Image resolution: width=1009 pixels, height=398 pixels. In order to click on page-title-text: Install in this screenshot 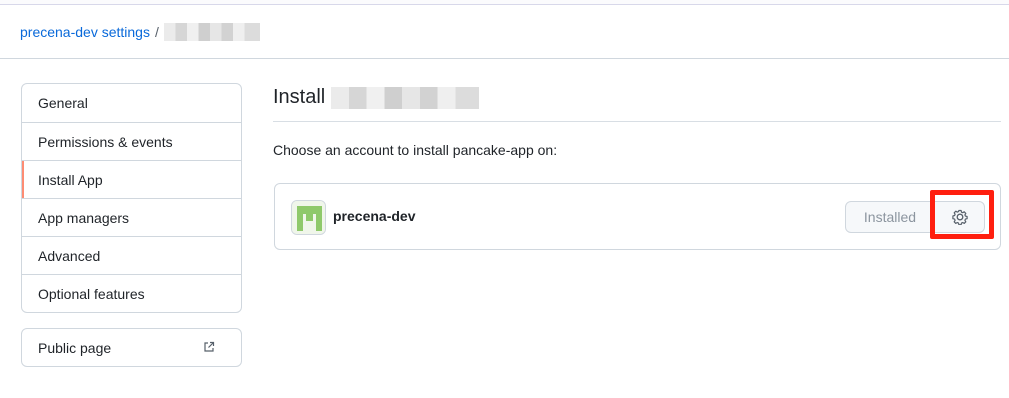, I will do `click(299, 97)`.